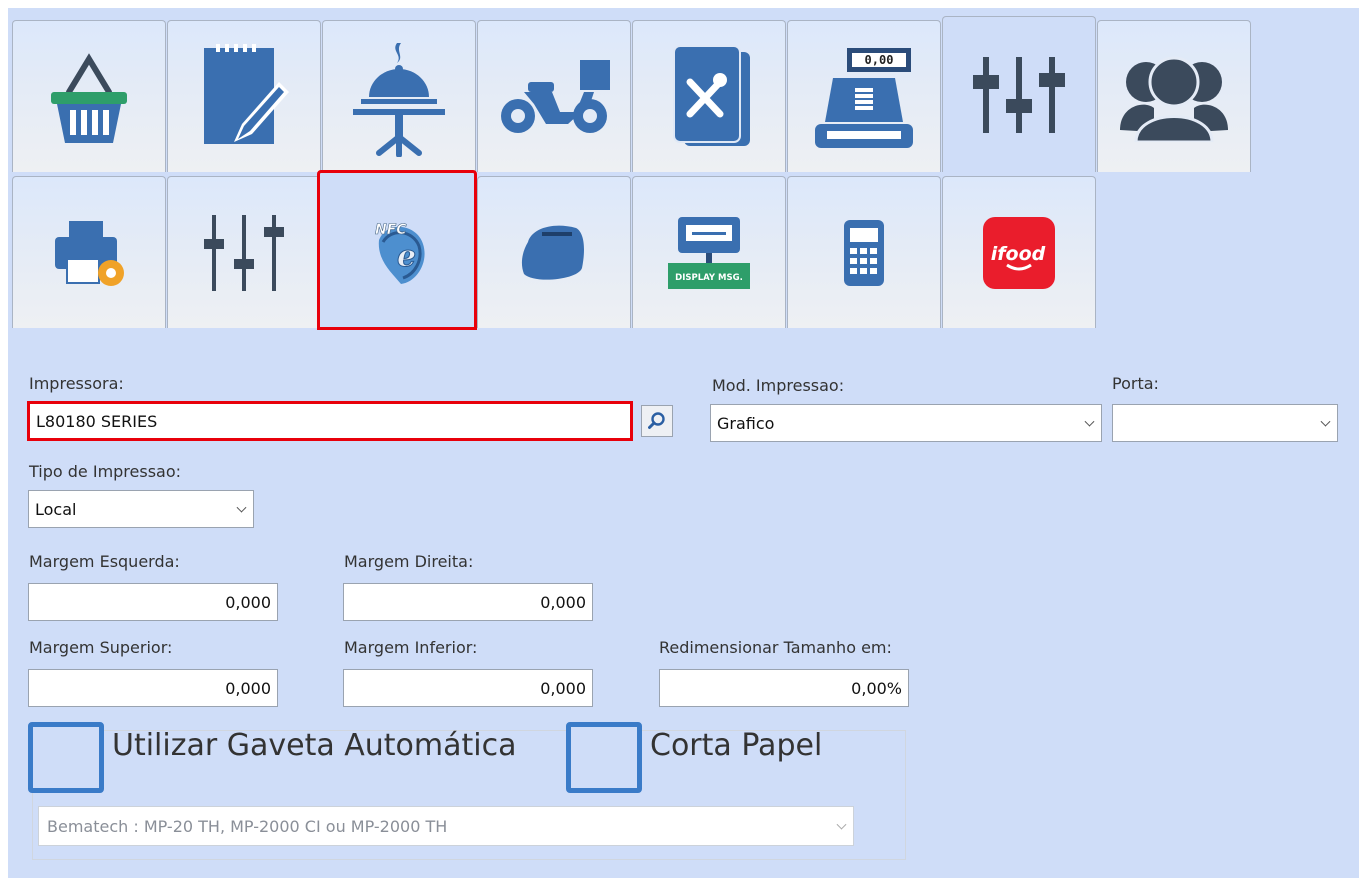  I want to click on svg-text: 0,00, so click(879, 60).